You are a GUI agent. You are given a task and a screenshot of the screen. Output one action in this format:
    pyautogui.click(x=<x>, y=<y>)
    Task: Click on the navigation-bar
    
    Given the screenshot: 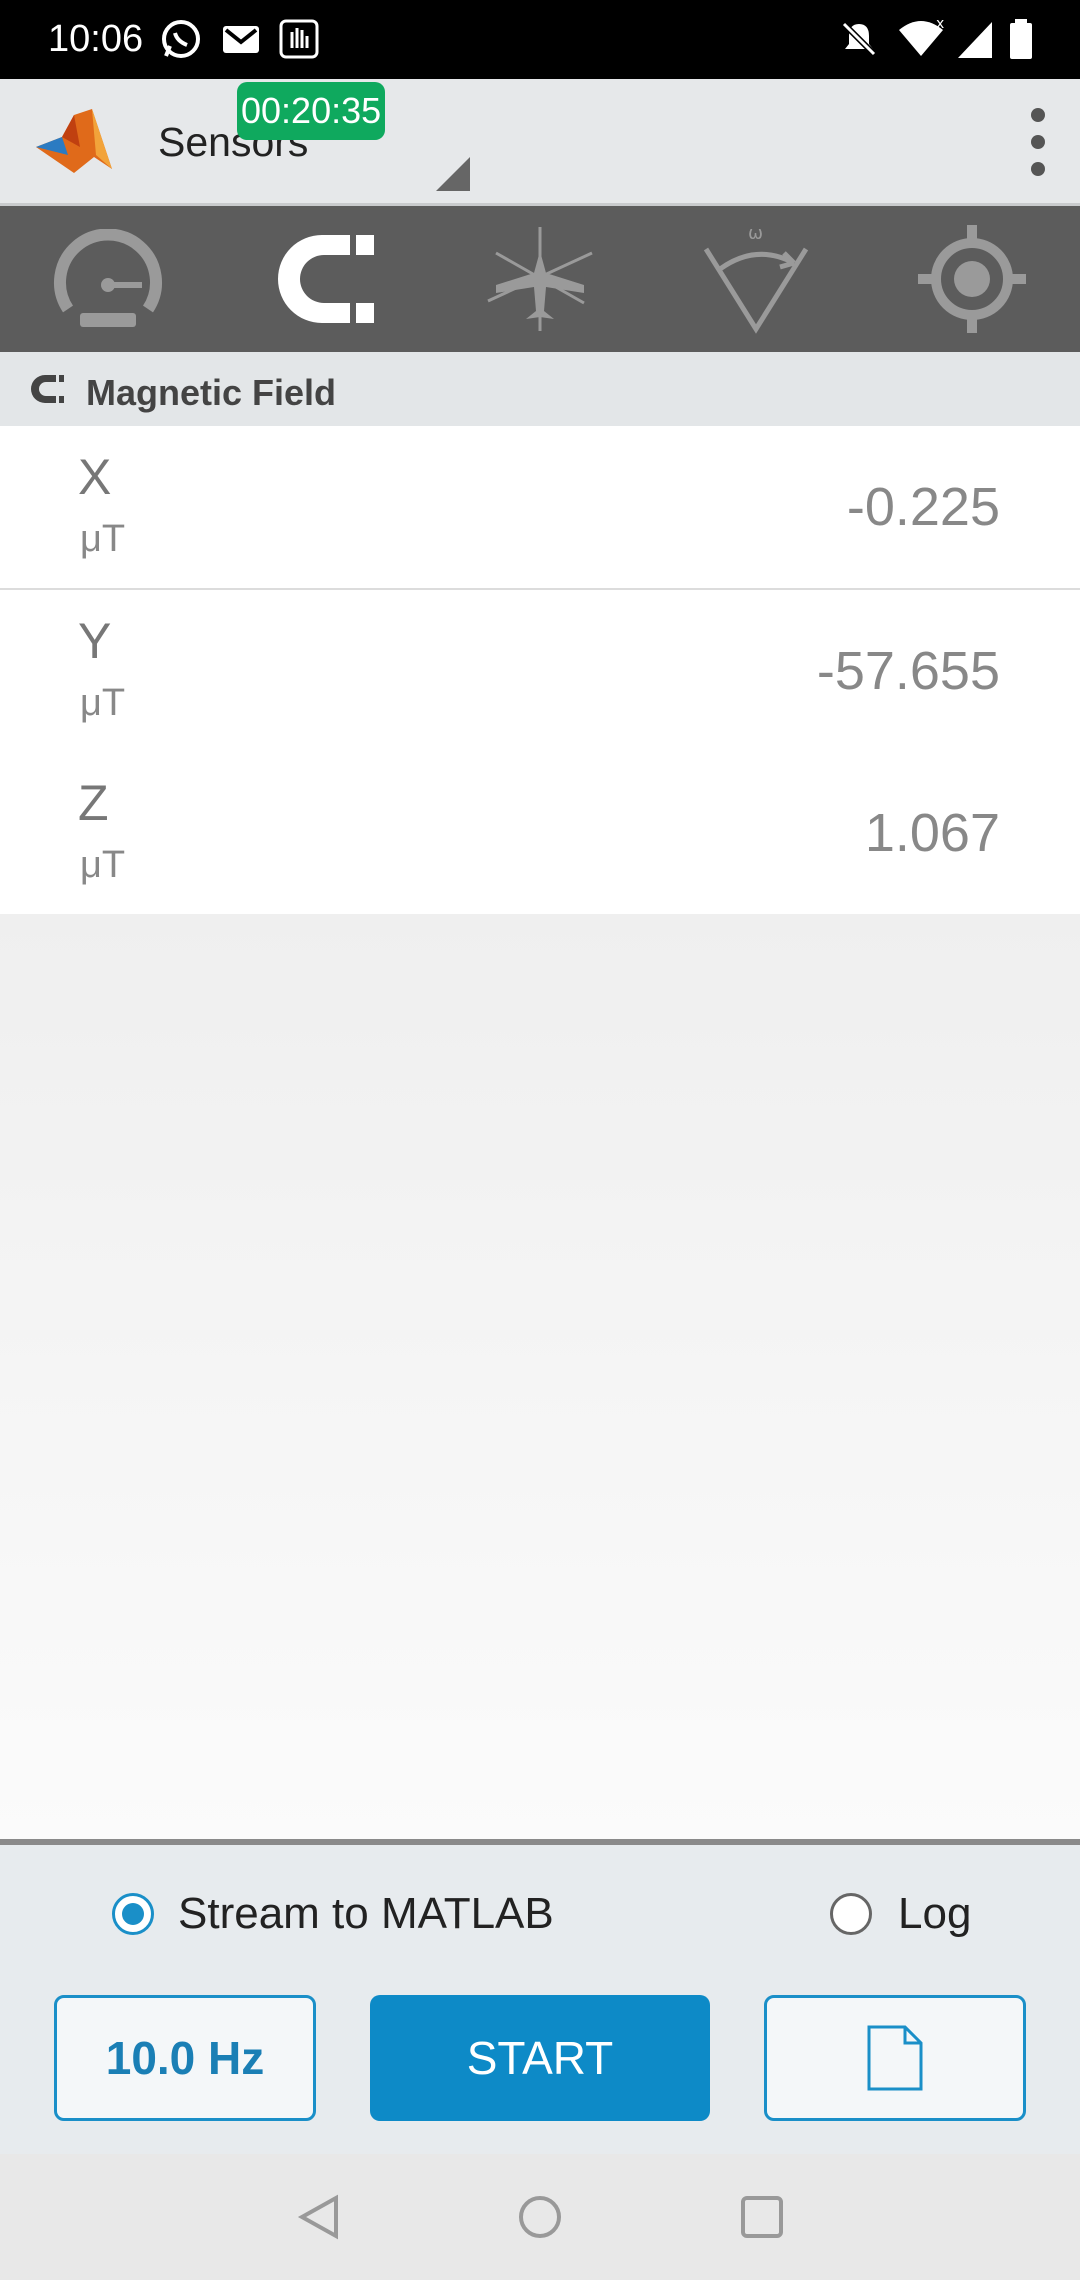 What is the action you would take?
    pyautogui.click(x=540, y=2217)
    